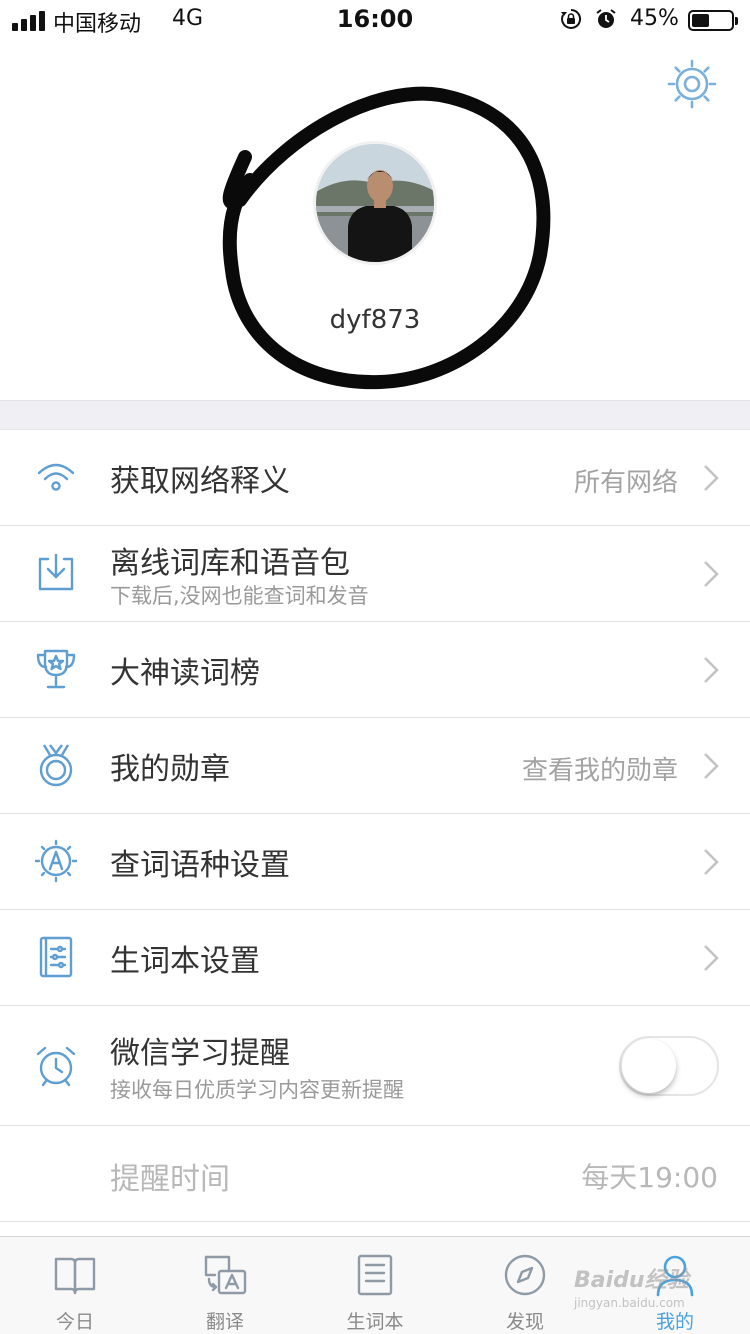  What do you see at coordinates (56, 861) in the screenshot?
I see `language-icon` at bounding box center [56, 861].